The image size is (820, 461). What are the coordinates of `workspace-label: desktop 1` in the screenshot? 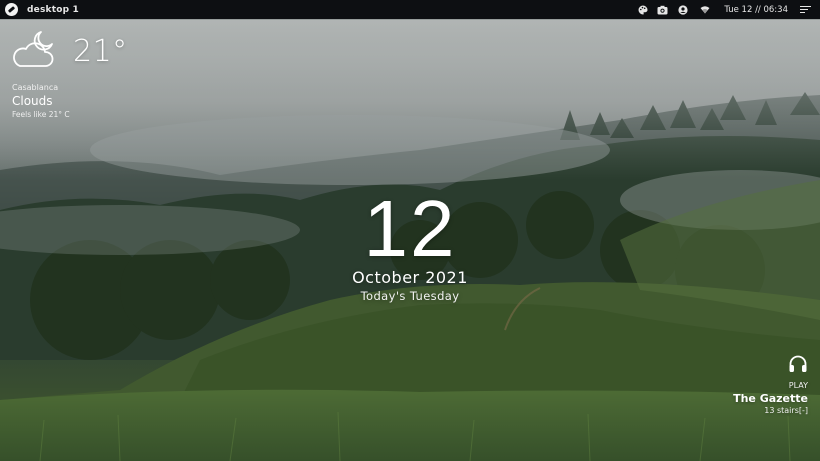 It's located at (53, 10).